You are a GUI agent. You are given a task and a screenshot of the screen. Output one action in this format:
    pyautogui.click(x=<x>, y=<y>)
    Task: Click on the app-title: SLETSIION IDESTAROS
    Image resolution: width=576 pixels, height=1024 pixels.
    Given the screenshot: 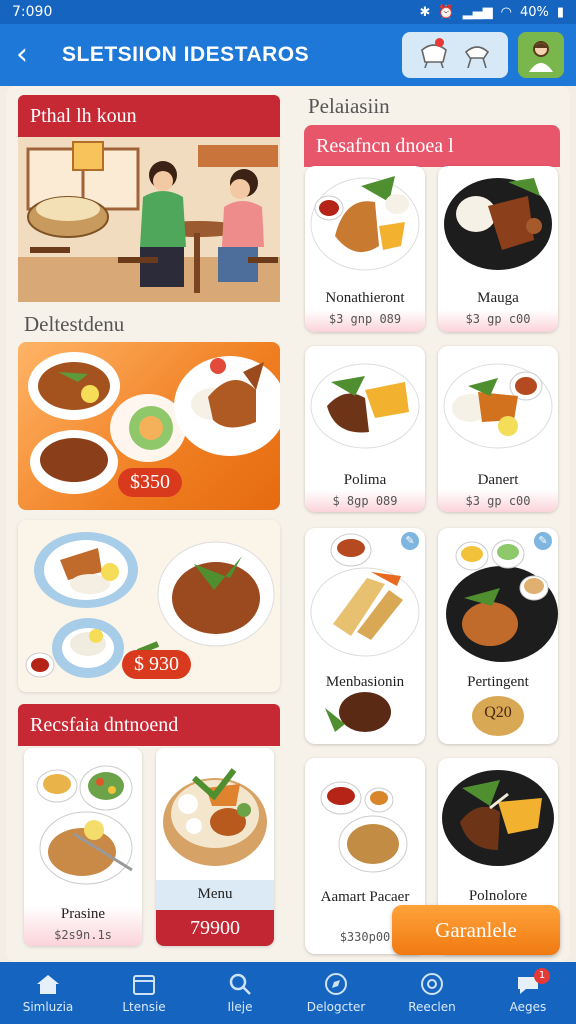 What is the action you would take?
    pyautogui.click(x=186, y=54)
    